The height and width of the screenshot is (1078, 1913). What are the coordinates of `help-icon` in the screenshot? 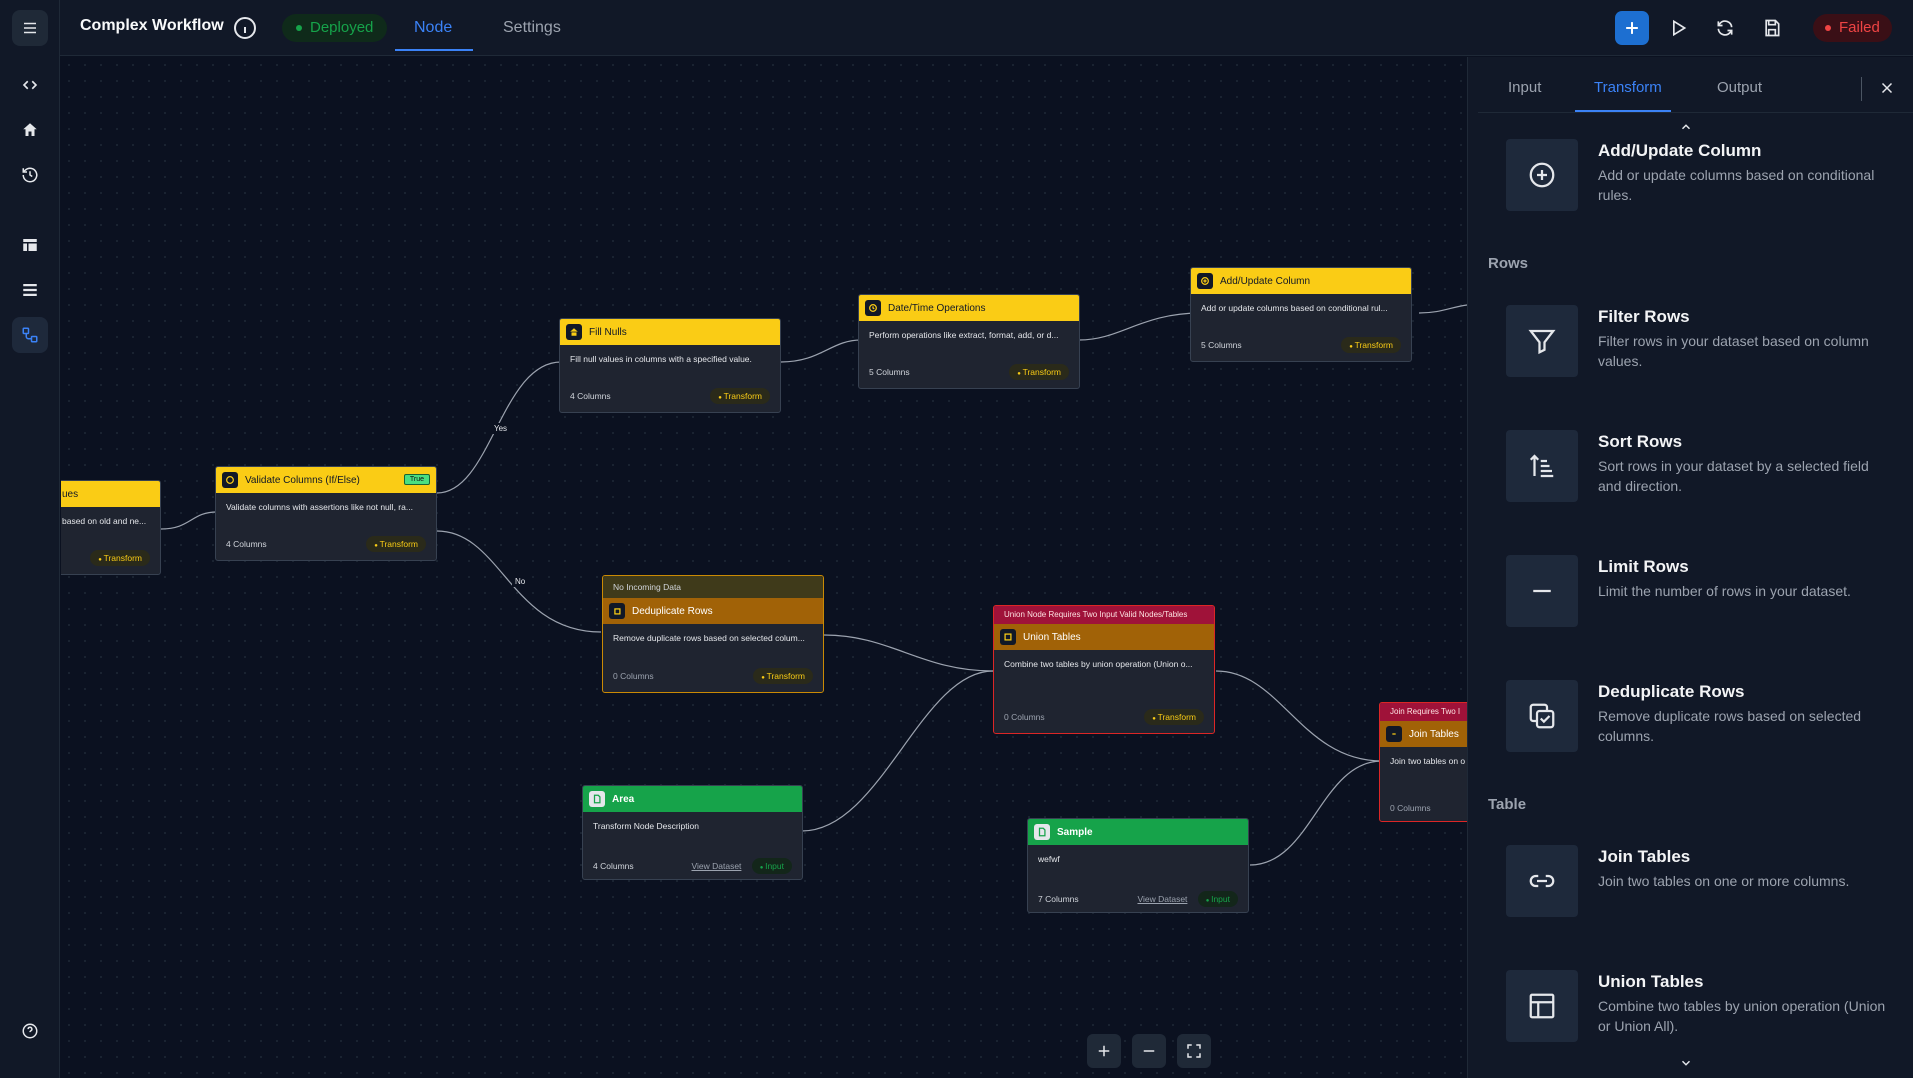 It's located at (30, 1031).